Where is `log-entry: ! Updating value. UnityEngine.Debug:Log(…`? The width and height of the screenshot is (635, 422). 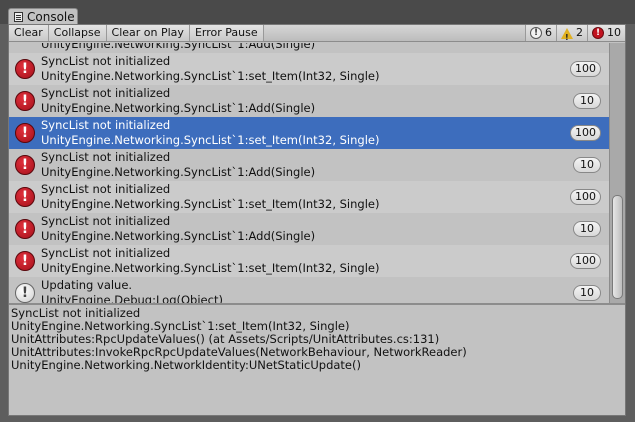
log-entry: ! Updating value. UnityEngine.Debug:Log(… is located at coordinates (309, 290).